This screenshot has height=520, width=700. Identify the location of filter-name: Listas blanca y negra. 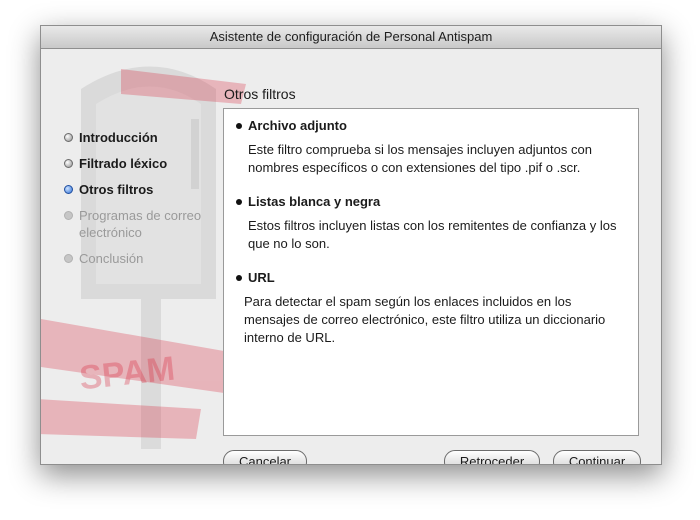
(314, 201).